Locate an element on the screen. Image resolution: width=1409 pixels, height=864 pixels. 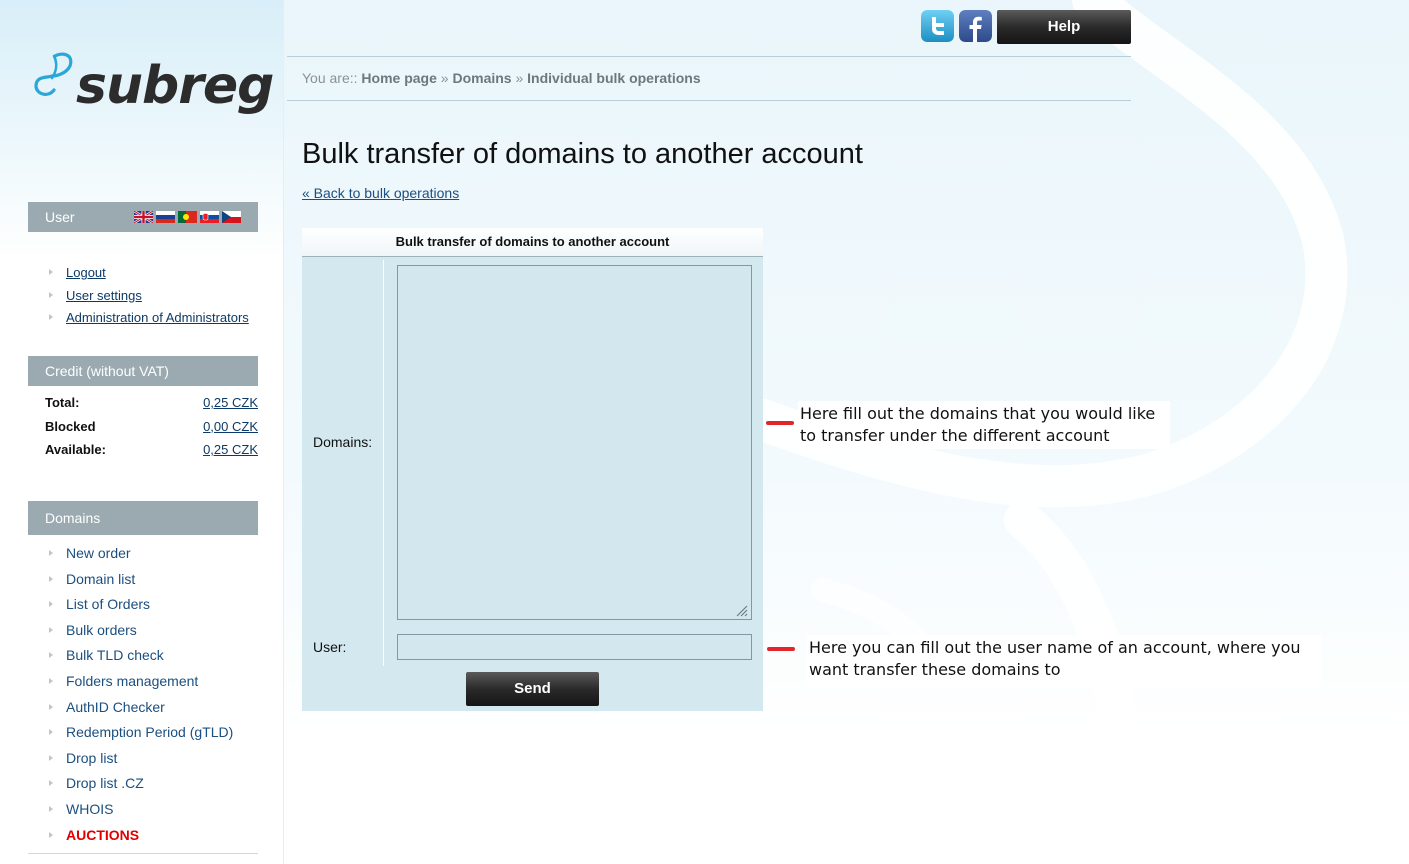
drop-list-cz-link: Drop list .CZ is located at coordinates (105, 783).